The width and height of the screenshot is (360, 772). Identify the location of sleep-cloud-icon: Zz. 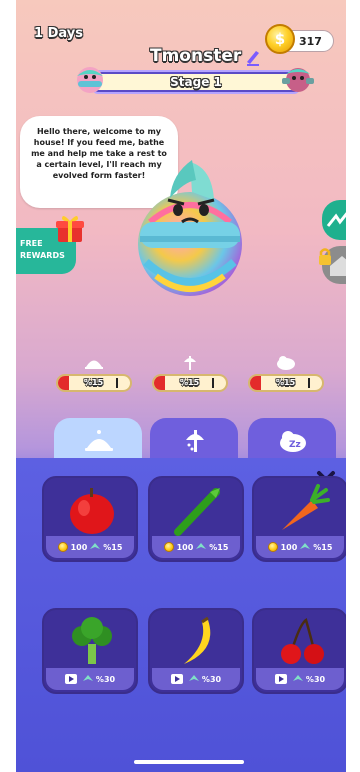
(293, 441).